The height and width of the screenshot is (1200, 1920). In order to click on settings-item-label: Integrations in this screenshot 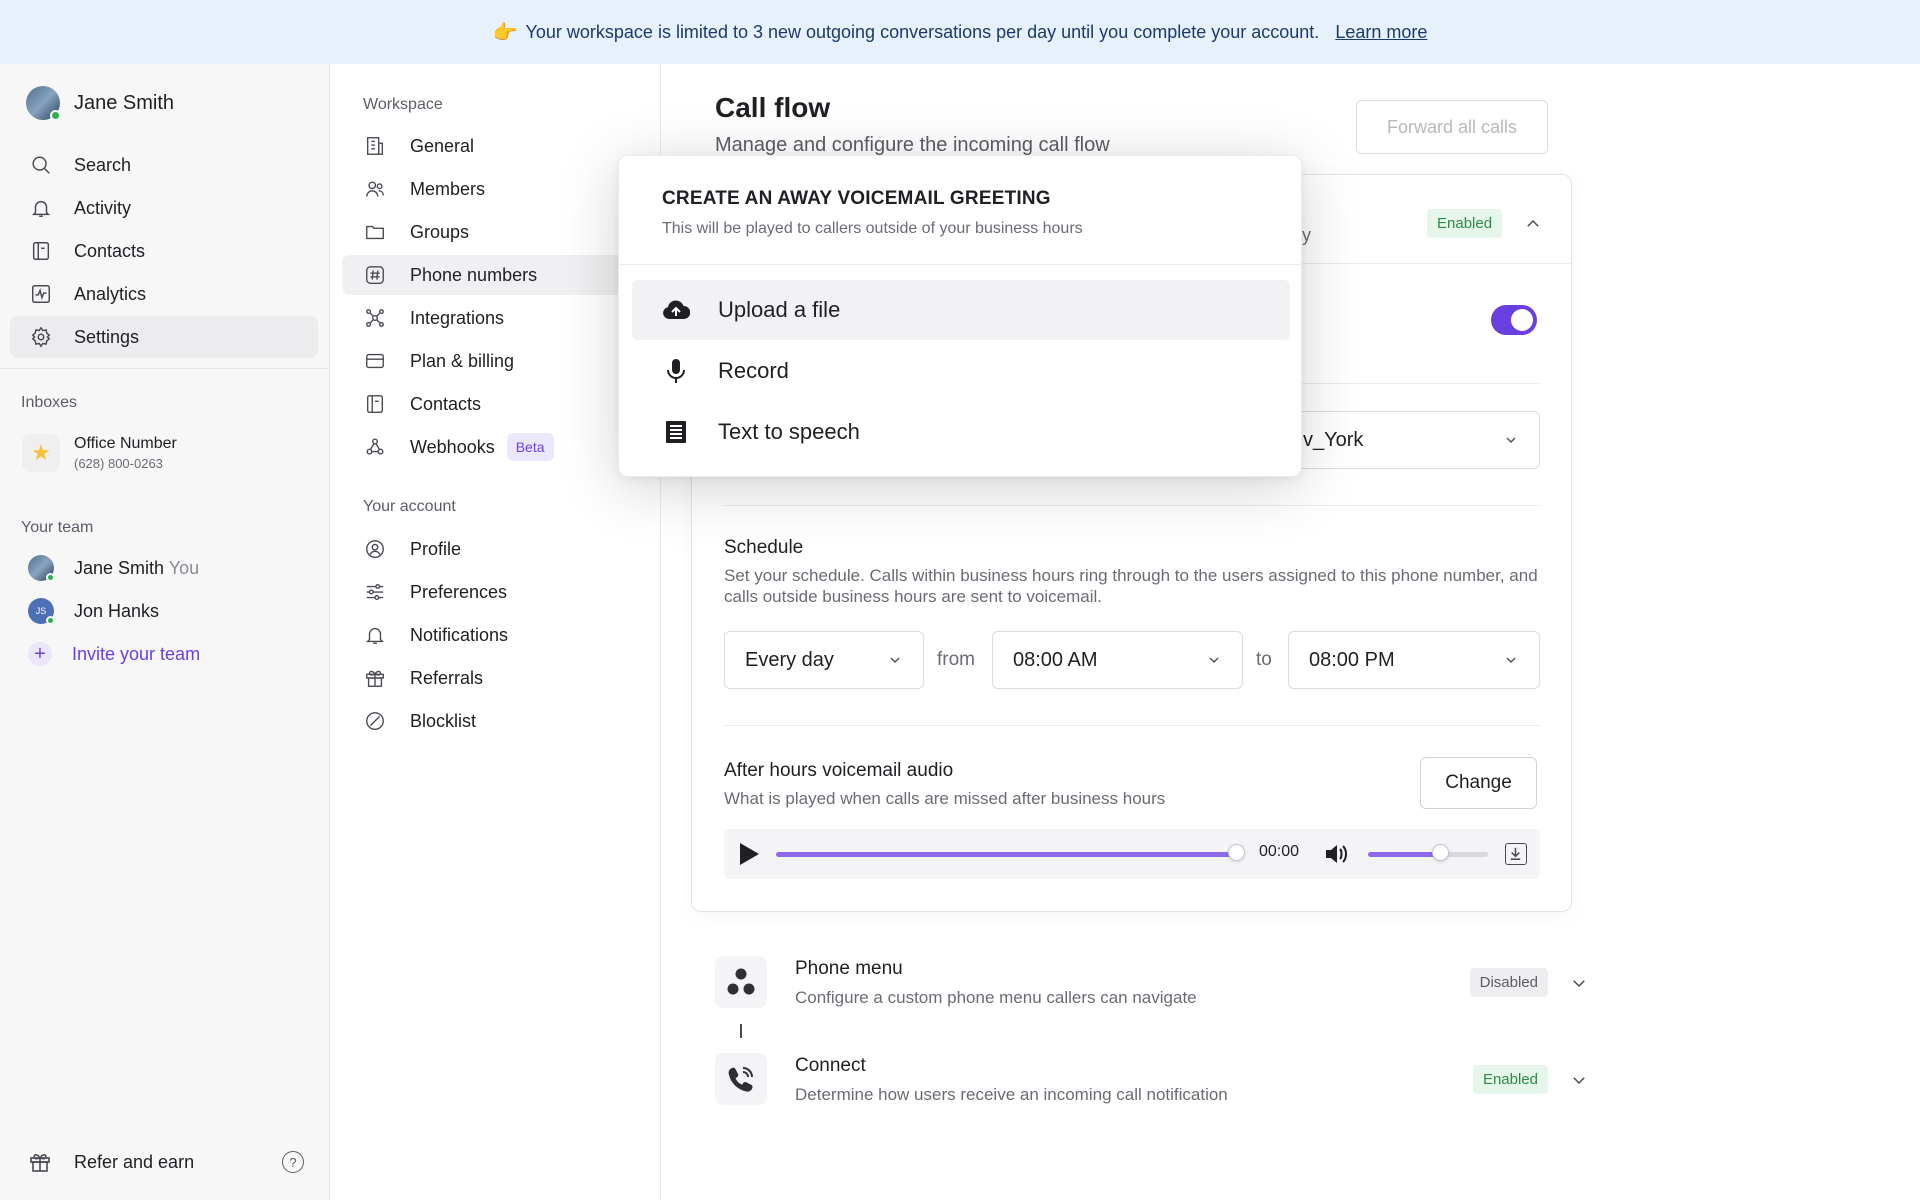, I will do `click(457, 317)`.